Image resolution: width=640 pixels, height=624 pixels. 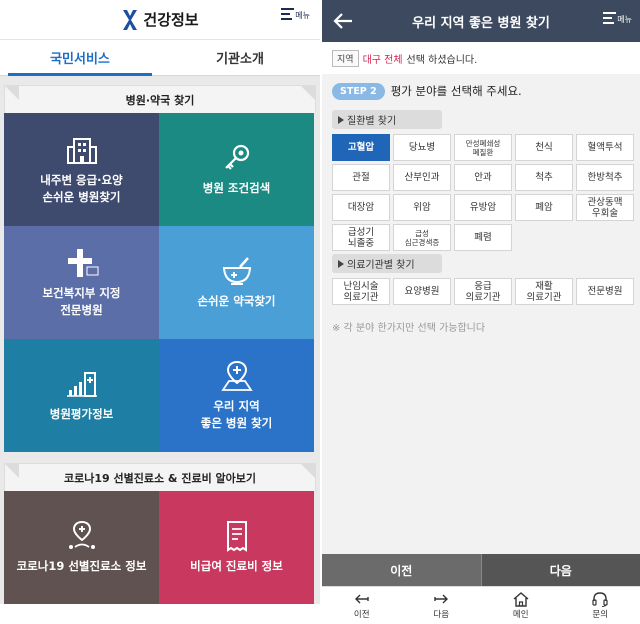 What do you see at coordinates (442, 60) in the screenshot?
I see `region-suffix: 선택 하셨습니다.` at bounding box center [442, 60].